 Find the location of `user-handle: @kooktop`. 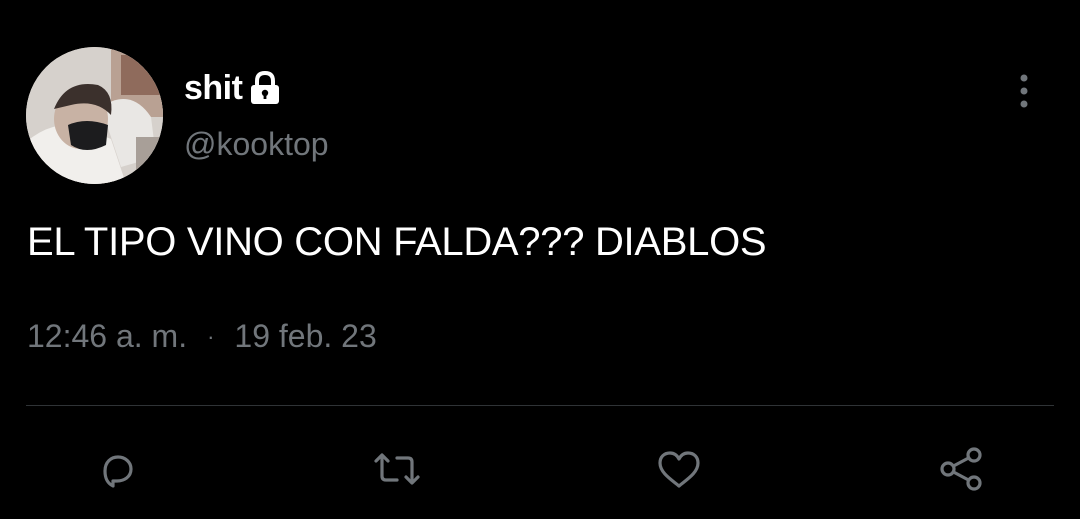

user-handle: @kooktop is located at coordinates (256, 144).